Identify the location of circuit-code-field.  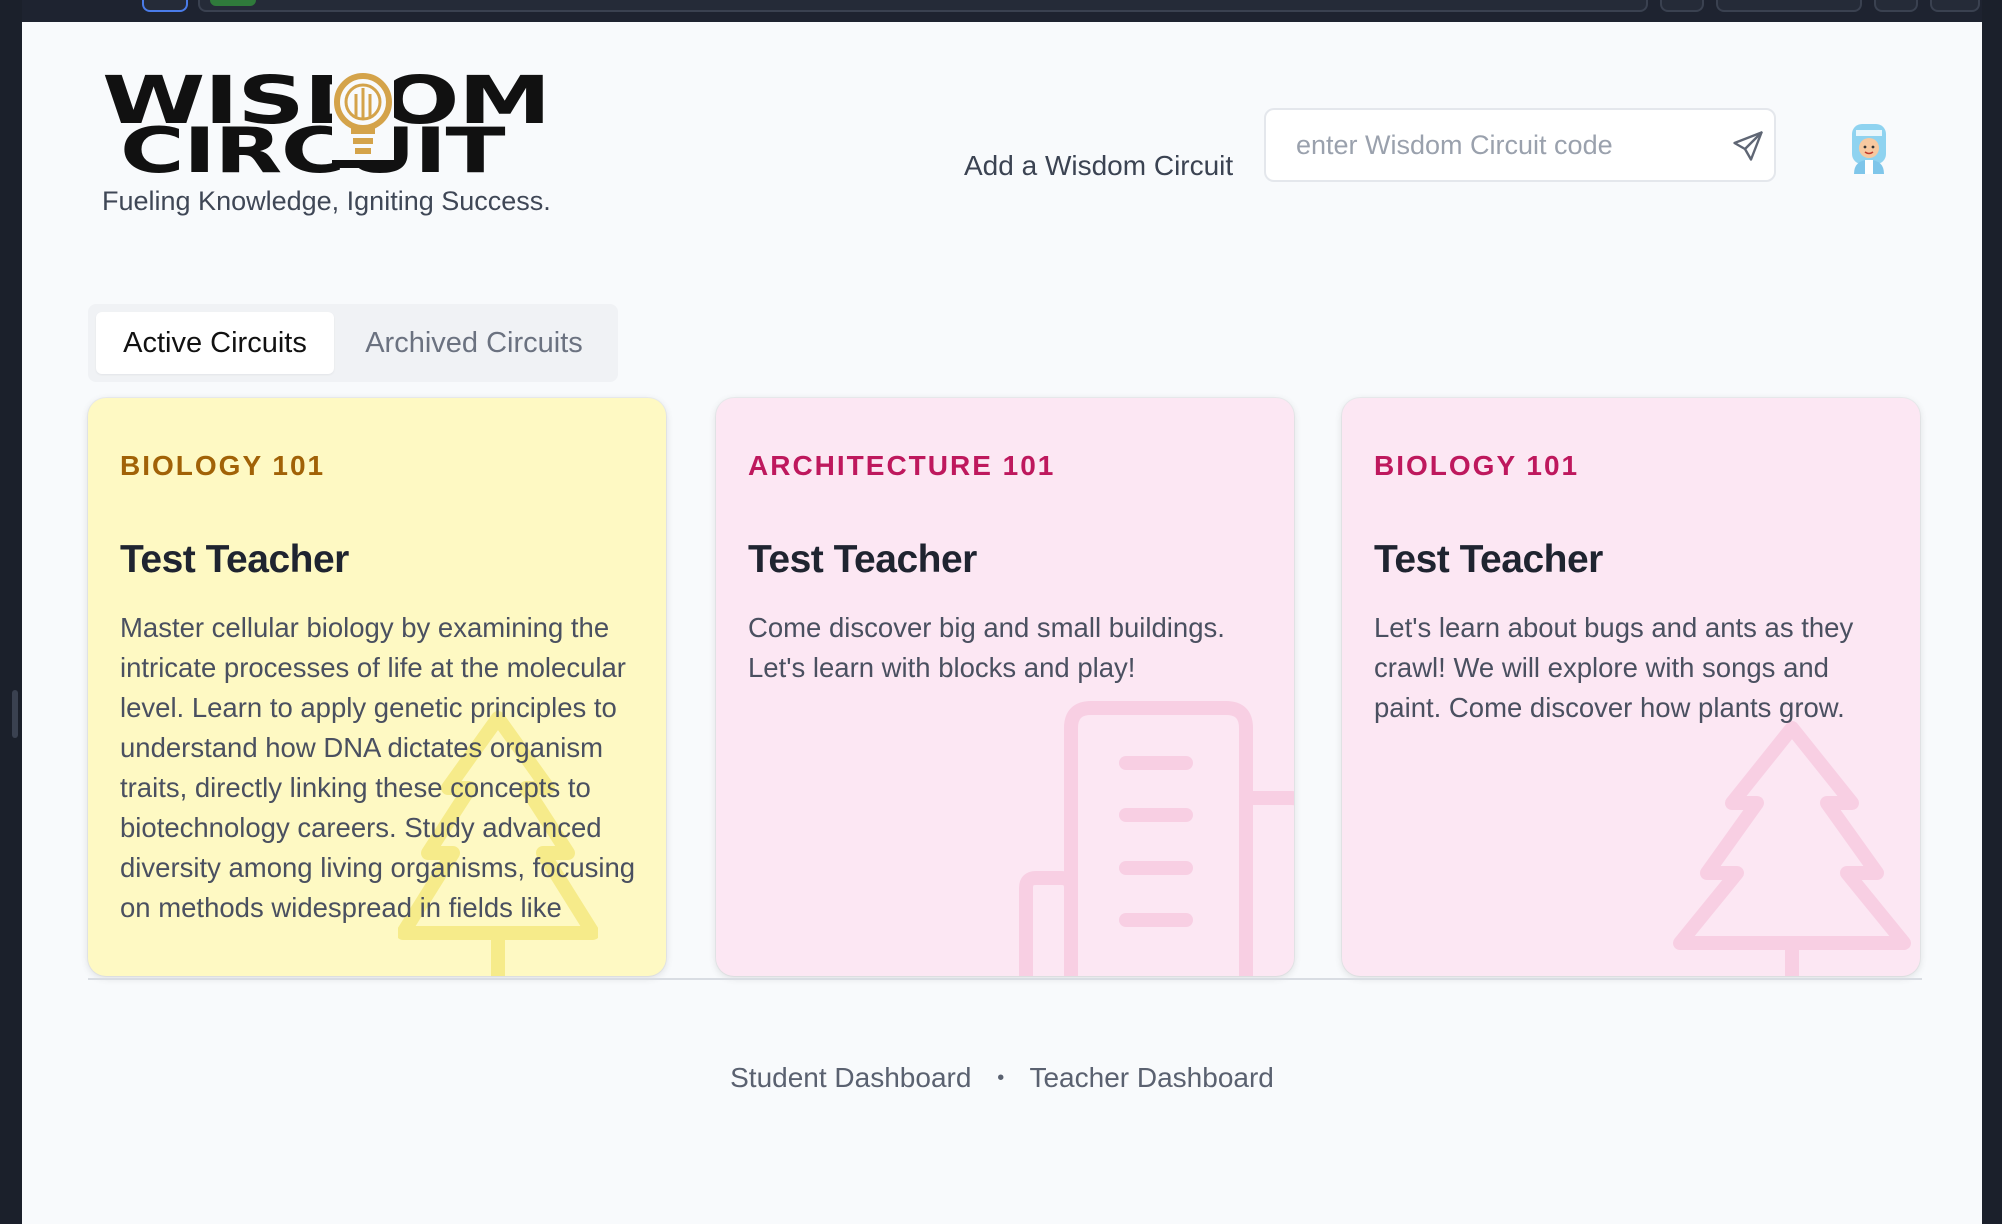
(1520, 145).